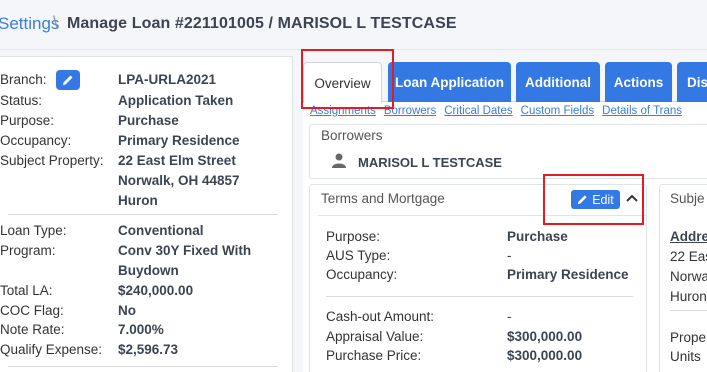  What do you see at coordinates (28, 250) in the screenshot?
I see `summary-label-program: Program:` at bounding box center [28, 250].